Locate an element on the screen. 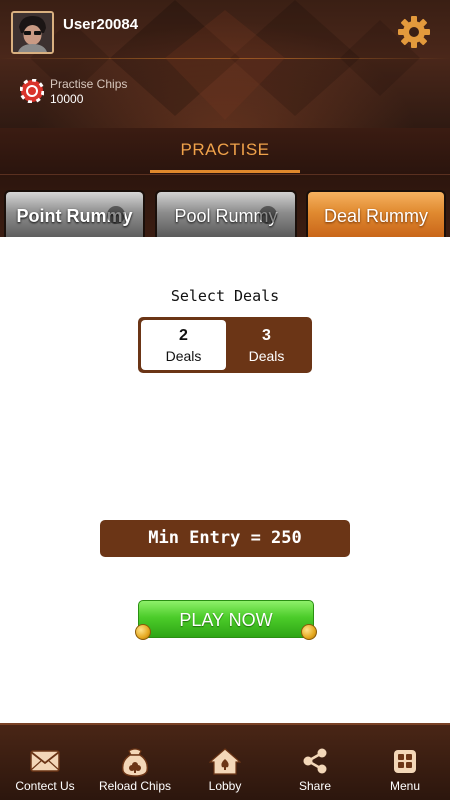 The image size is (450, 800). nav-lobby-label: Lobby is located at coordinates (225, 786).